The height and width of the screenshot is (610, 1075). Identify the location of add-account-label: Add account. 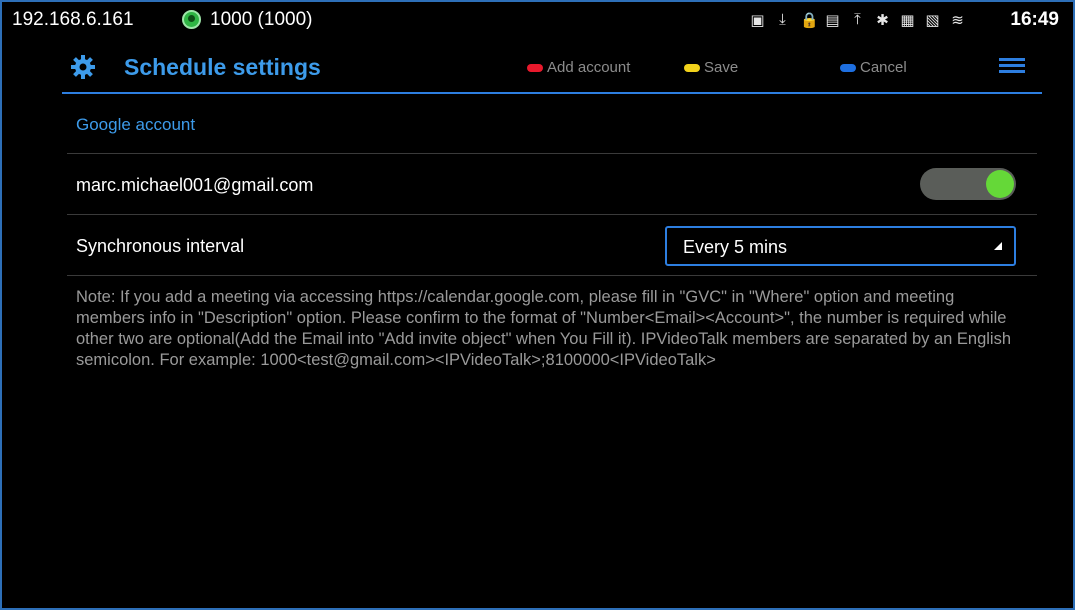
(589, 67).